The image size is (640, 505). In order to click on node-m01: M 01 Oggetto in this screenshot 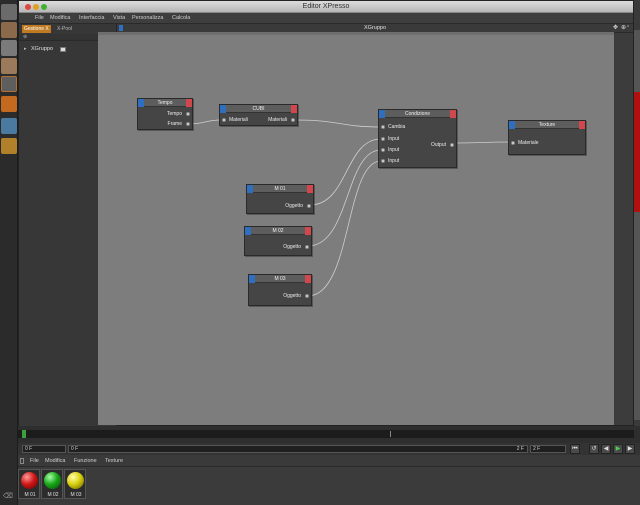, I will do `click(280, 199)`.